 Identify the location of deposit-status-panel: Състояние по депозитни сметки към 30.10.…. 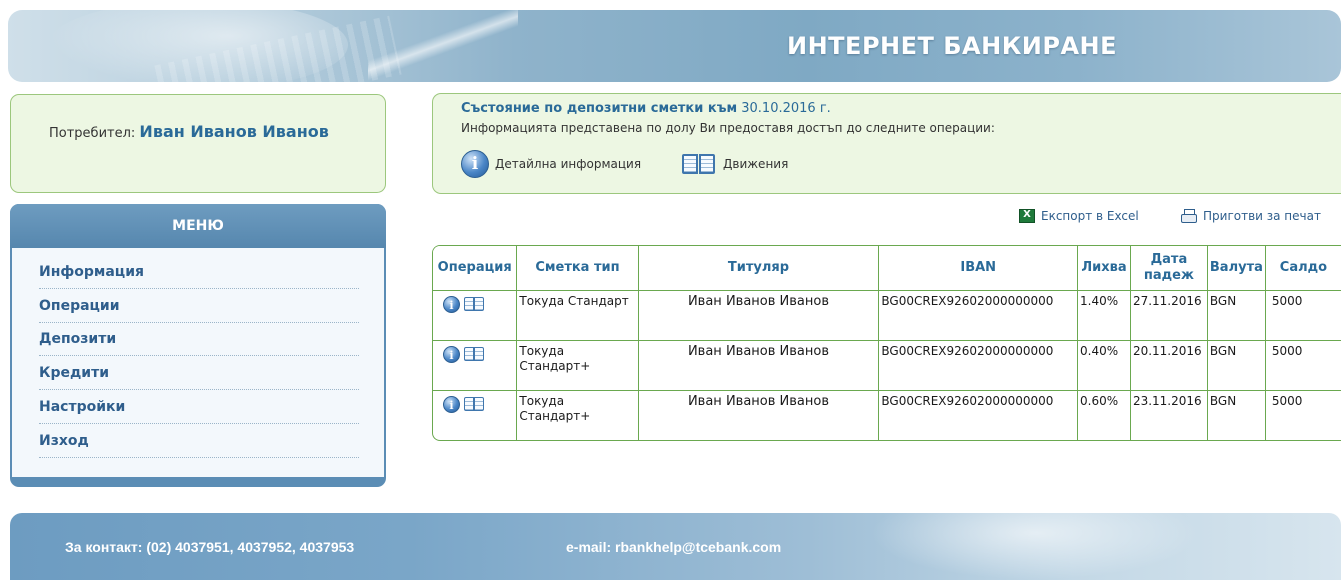
(886, 143).